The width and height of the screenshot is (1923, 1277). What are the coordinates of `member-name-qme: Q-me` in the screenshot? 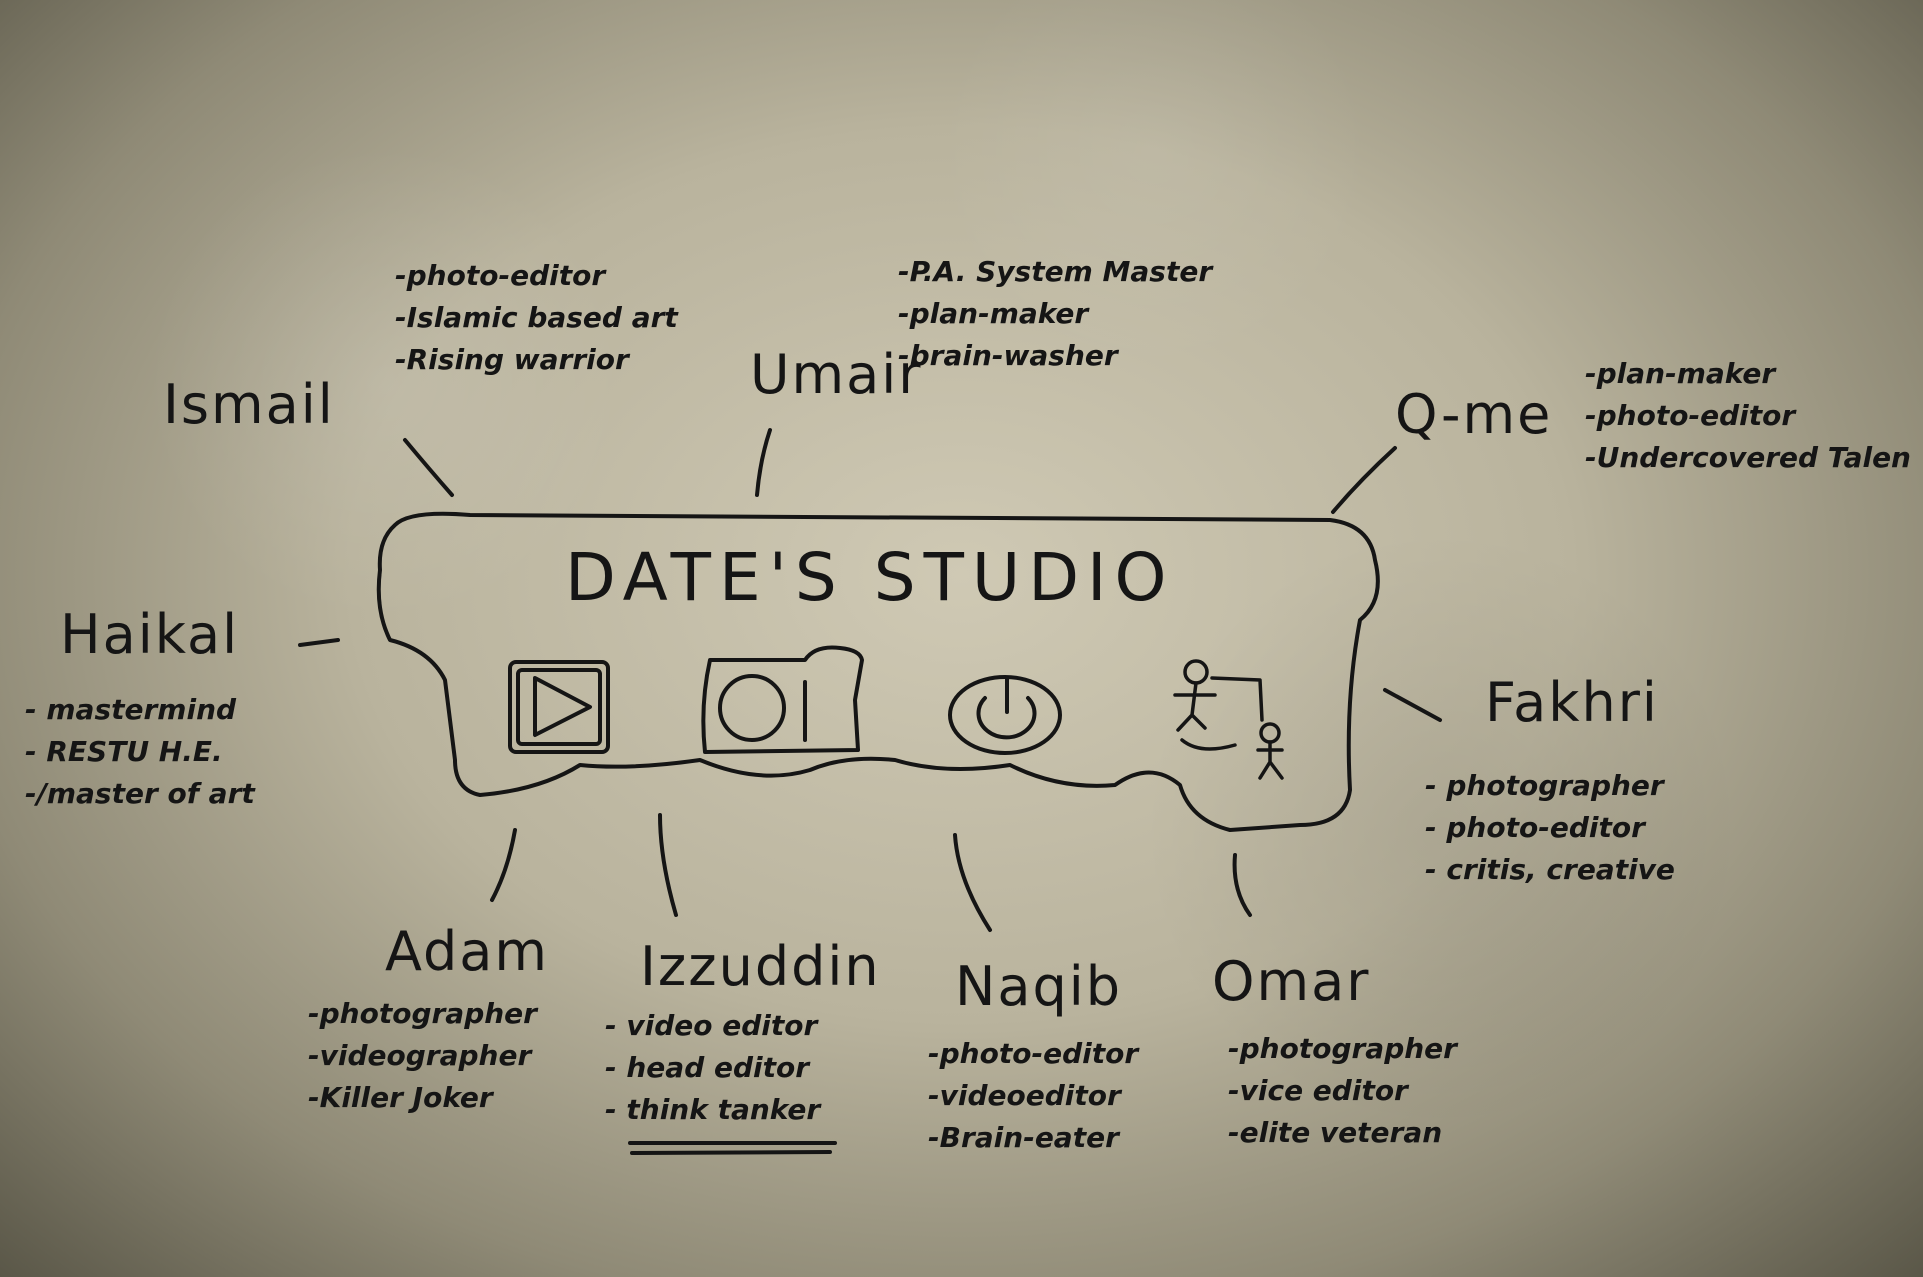 It's located at (1474, 414).